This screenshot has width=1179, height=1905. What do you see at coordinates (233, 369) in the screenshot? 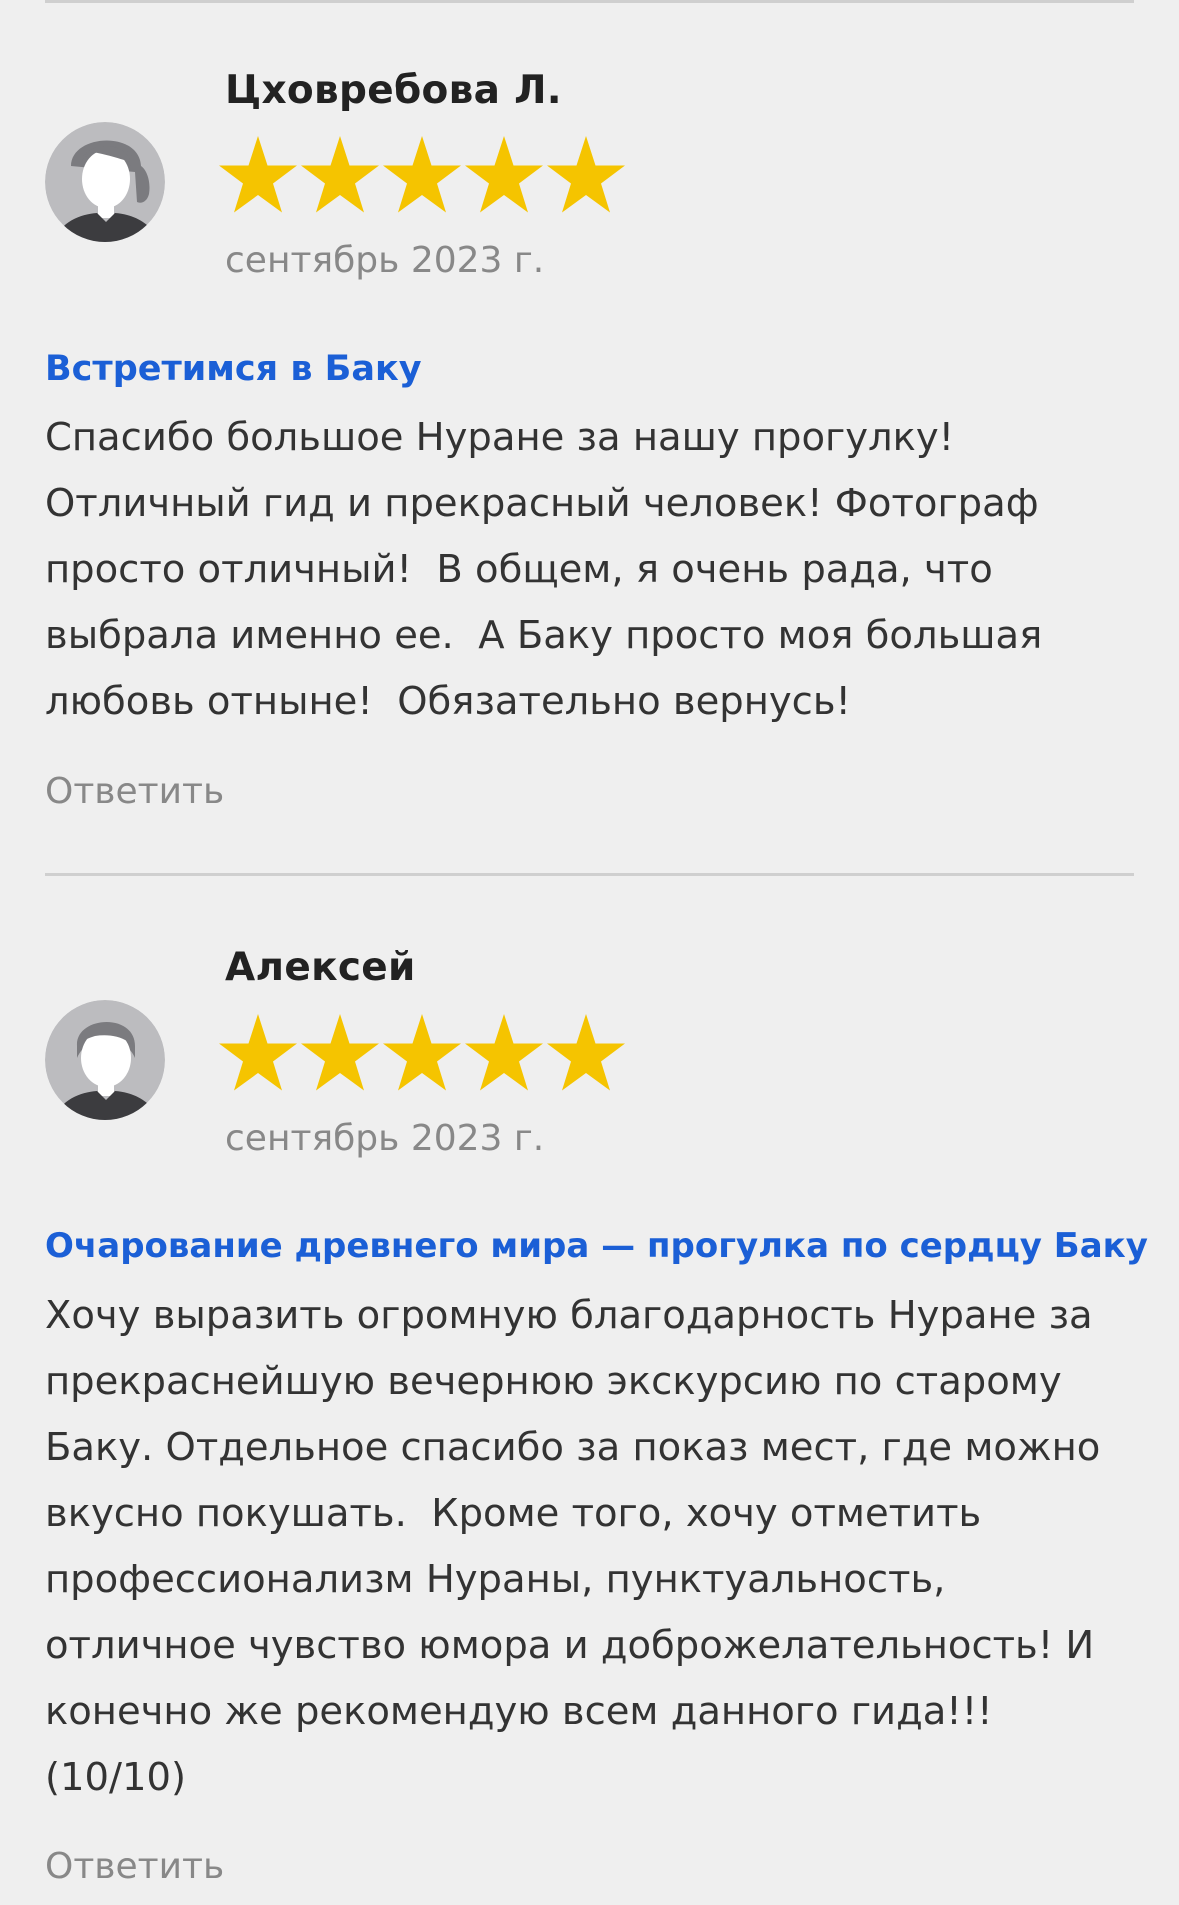
I see `tour-title-link: Встретимся в Баку` at bounding box center [233, 369].